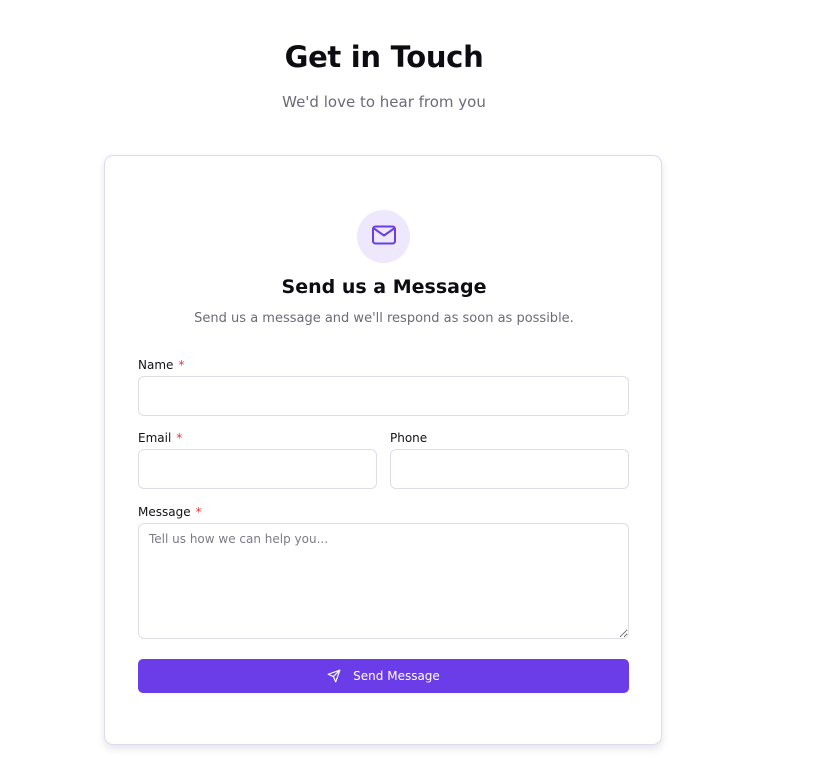  I want to click on email-label: Email *, so click(160, 438).